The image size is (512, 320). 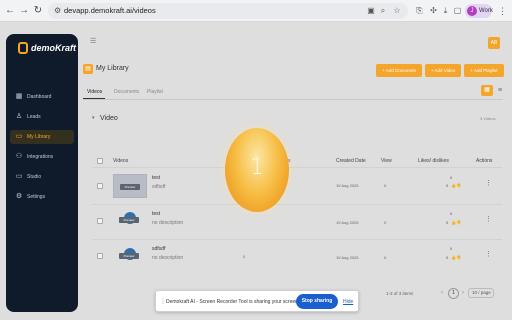 What do you see at coordinates (419, 11) in the screenshot?
I see `extension-icon: ⎘` at bounding box center [419, 11].